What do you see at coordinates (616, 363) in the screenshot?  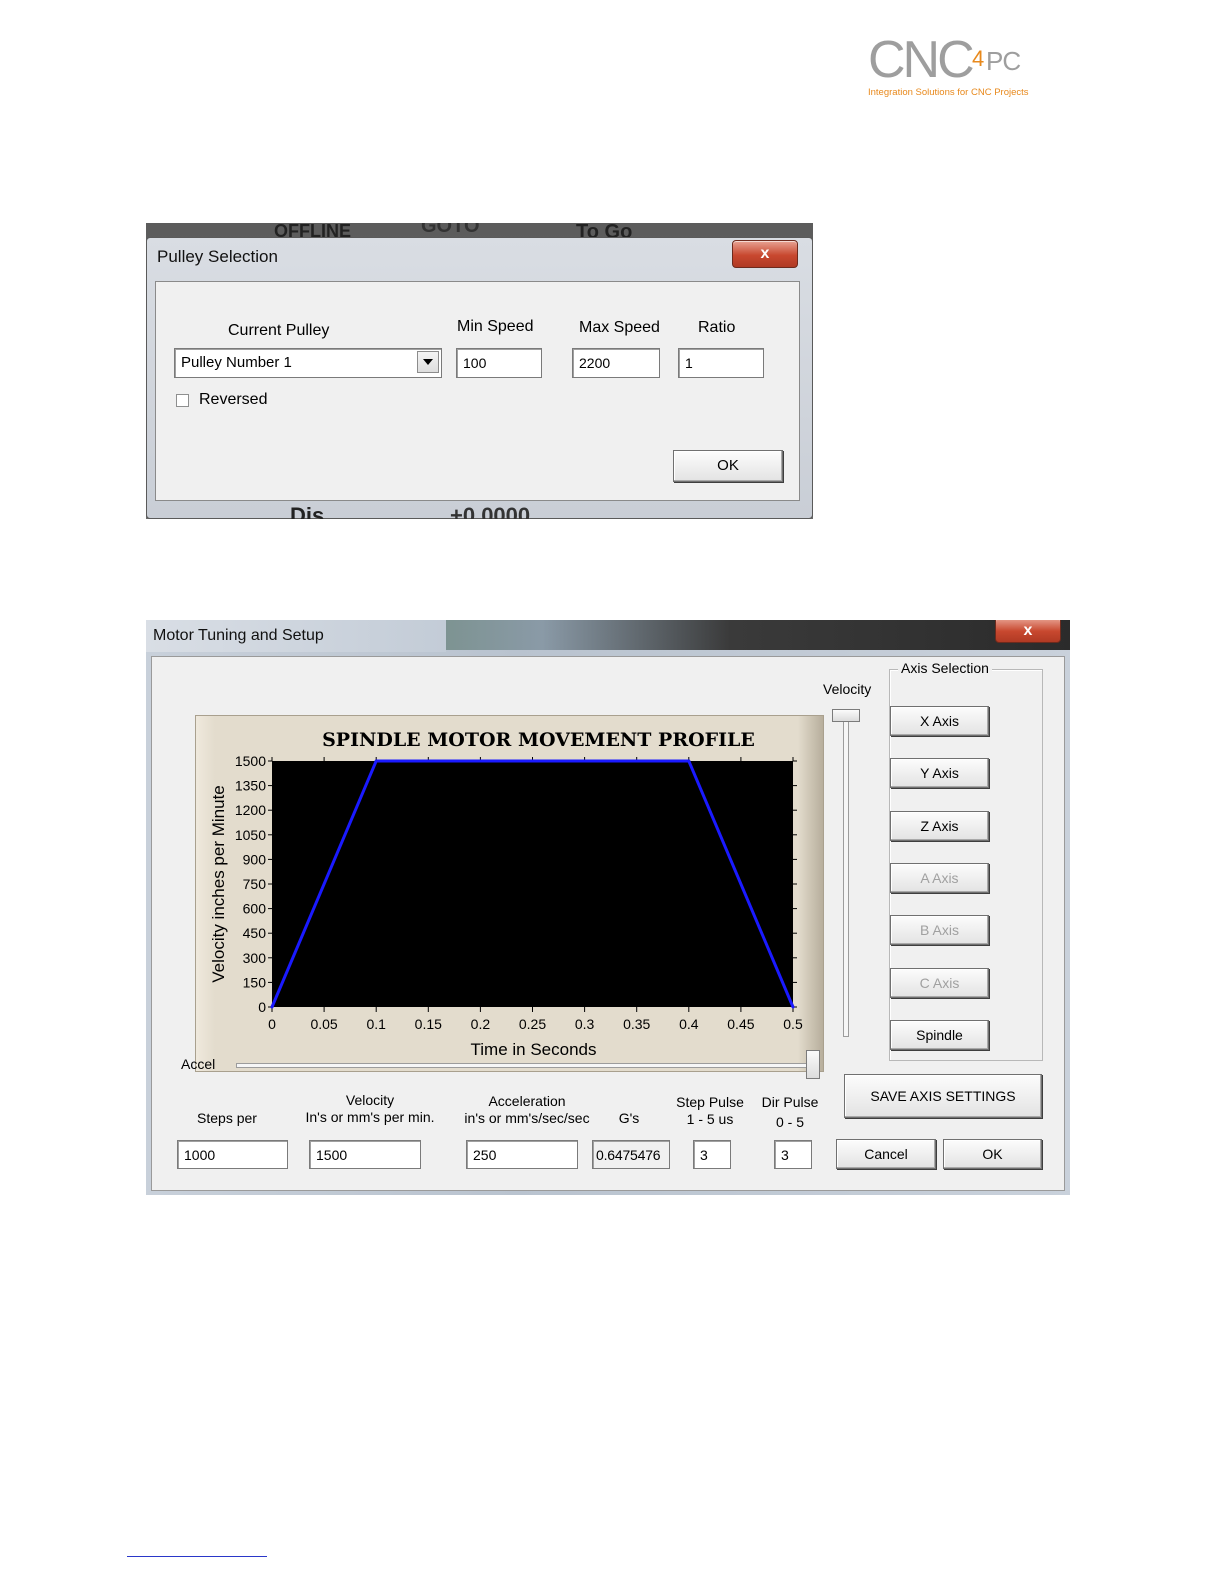 I see `max-speed-input: 2200` at bounding box center [616, 363].